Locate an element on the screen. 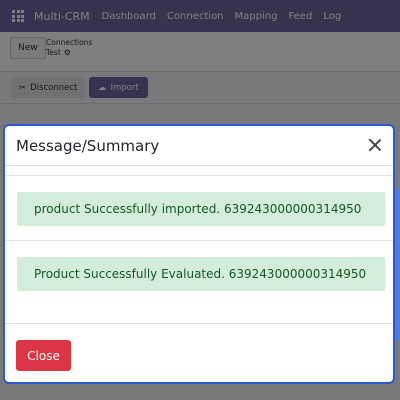 The width and height of the screenshot is (400, 400). scrollbar-accent is located at coordinates (398, 265).